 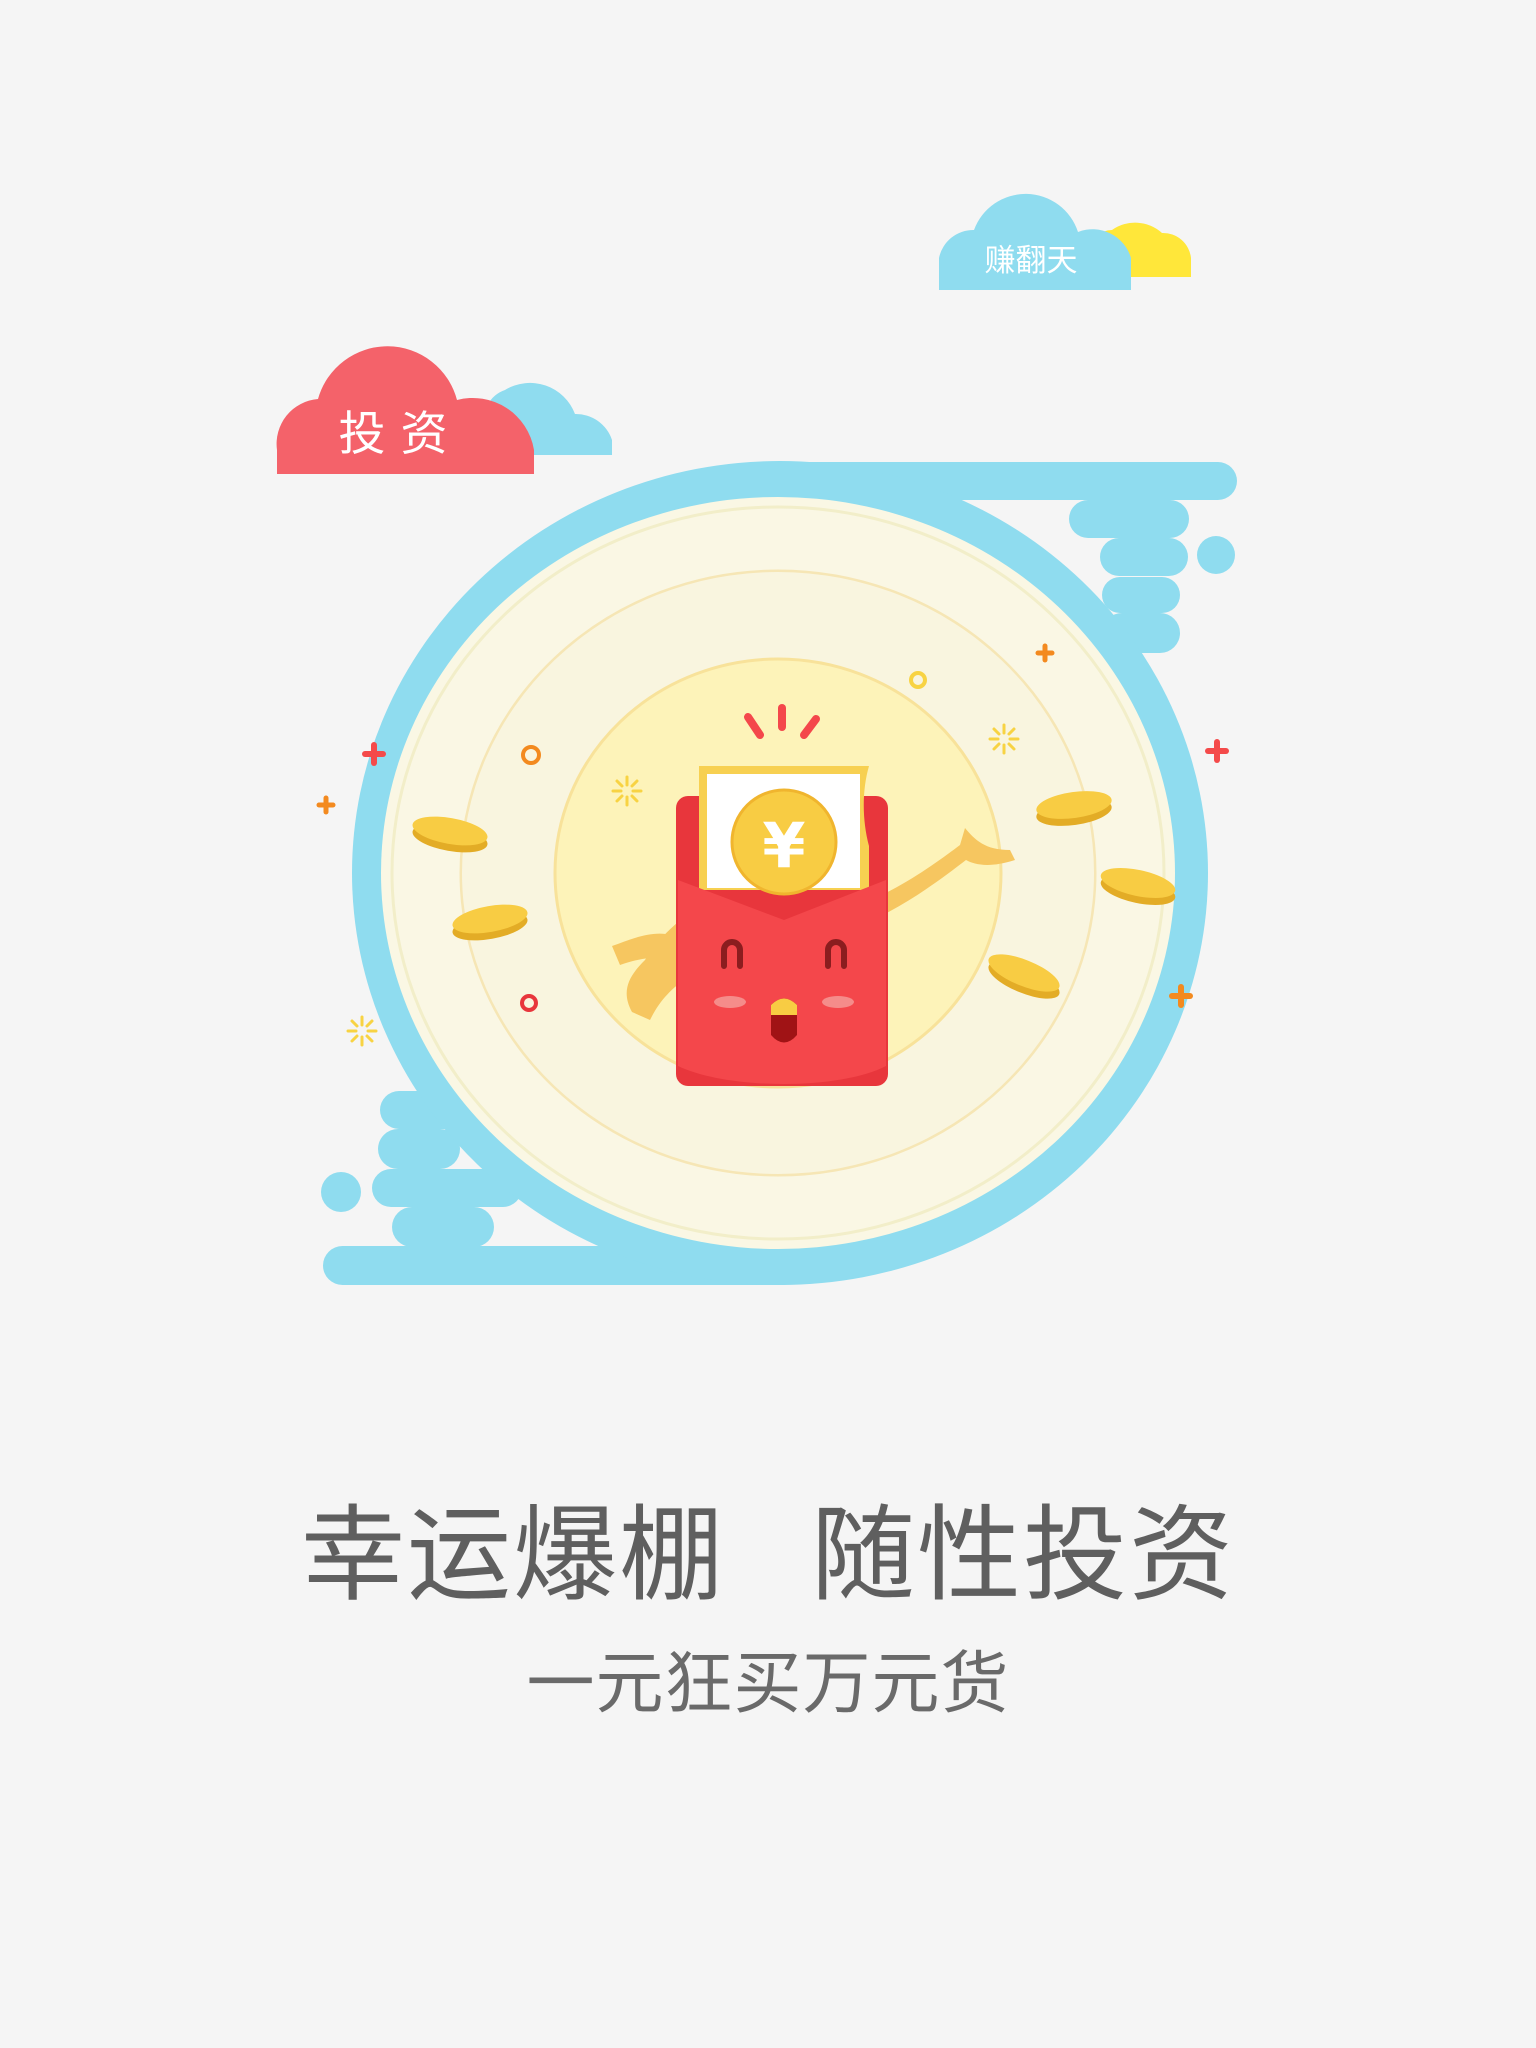 I want to click on headline-part-invest: 随性投资, so click(x=1023, y=1555).